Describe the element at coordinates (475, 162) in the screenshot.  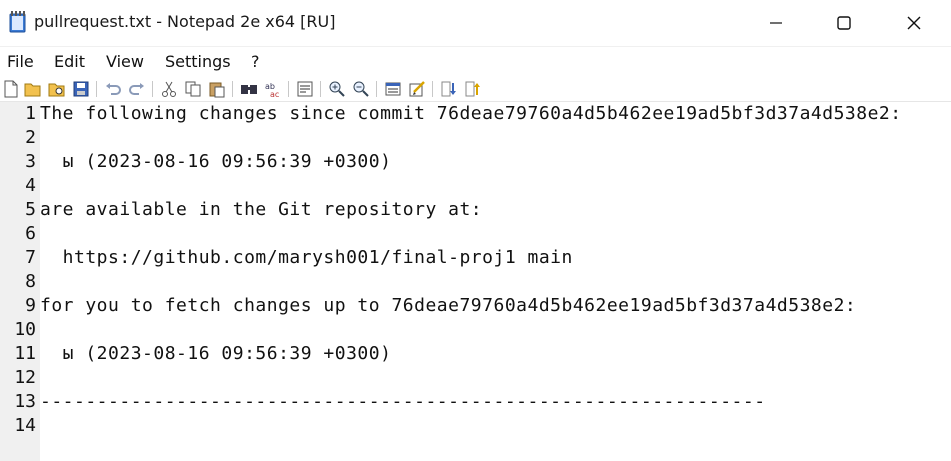
I see `editor-line: 3 ы (2023-08-16 09:56:39 +0300)` at that location.